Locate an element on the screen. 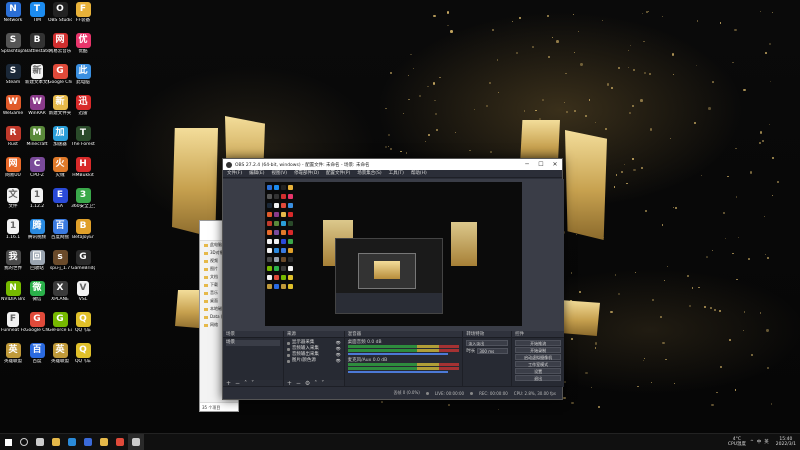 The image size is (800, 450). taskbar-obs-taskbar-icon is located at coordinates (136, 441).